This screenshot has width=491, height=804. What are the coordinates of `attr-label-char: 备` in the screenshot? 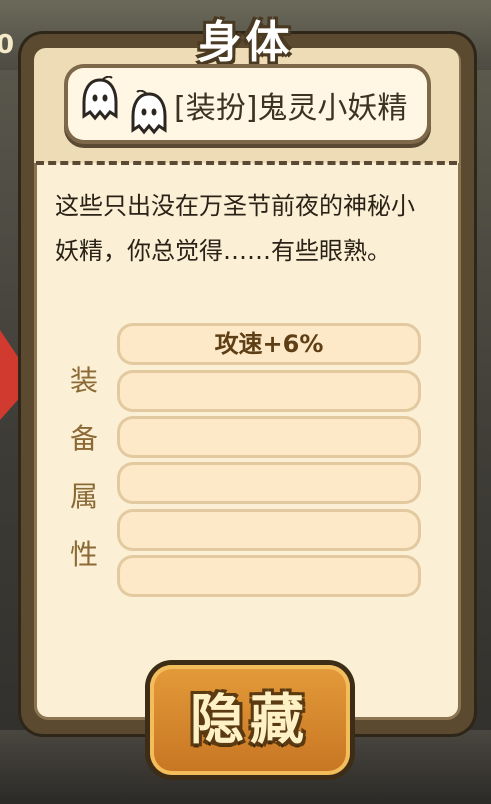 It's located at (83, 438).